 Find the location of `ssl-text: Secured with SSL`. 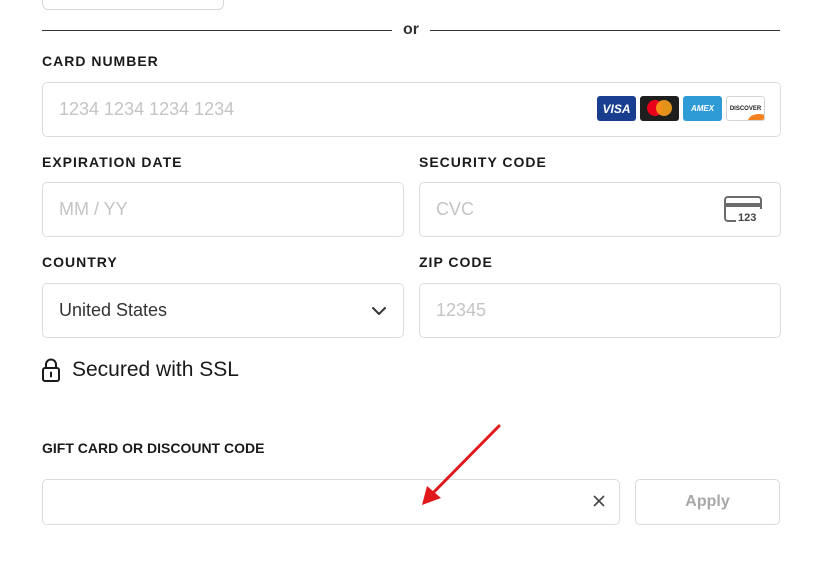

ssl-text: Secured with SSL is located at coordinates (155, 369).